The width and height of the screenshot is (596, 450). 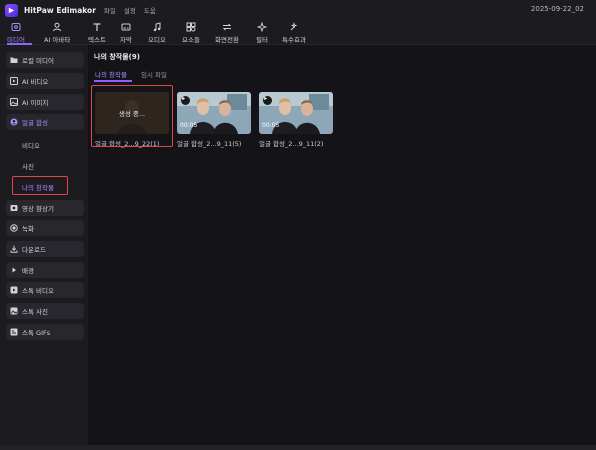 What do you see at coordinates (57, 27) in the screenshot?
I see `avatar-icon` at bounding box center [57, 27].